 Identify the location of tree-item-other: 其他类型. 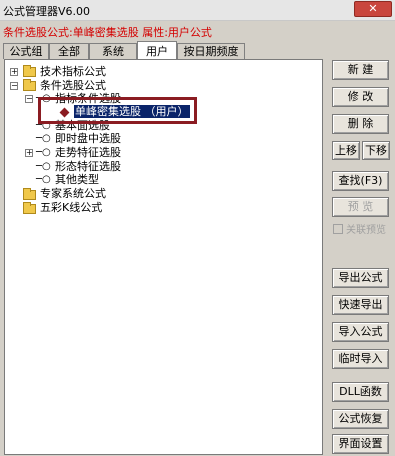
(77, 179).